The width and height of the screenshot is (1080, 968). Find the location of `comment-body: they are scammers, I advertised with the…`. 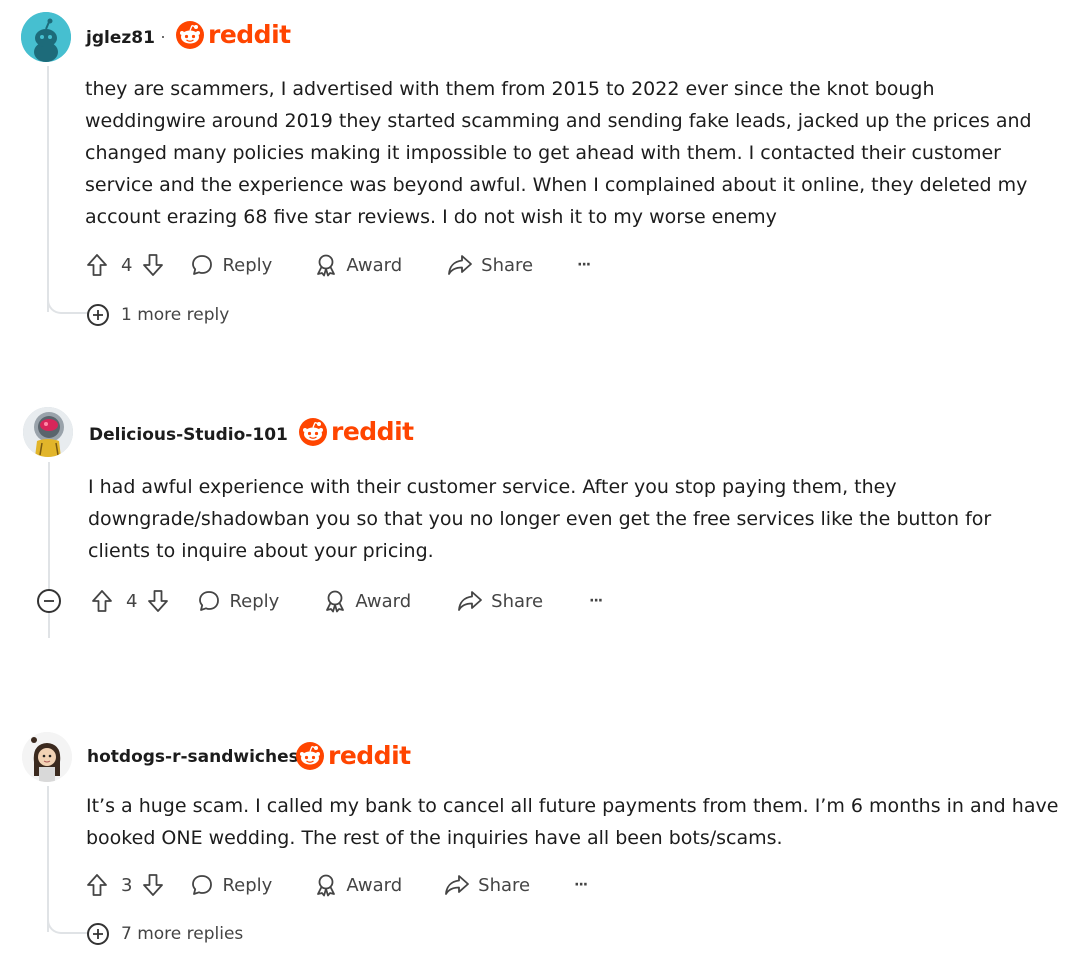

comment-body: they are scammers, I advertised with the… is located at coordinates (558, 153).